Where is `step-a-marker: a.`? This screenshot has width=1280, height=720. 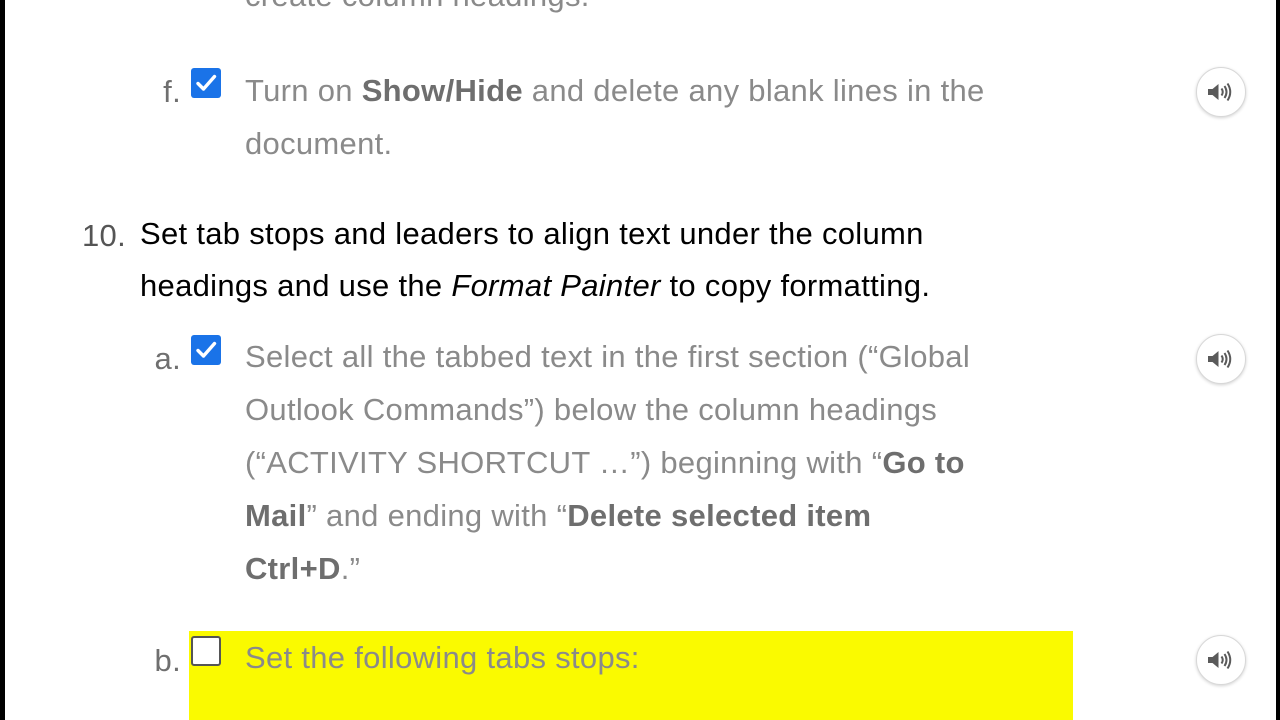 step-a-marker: a. is located at coordinates (167, 358).